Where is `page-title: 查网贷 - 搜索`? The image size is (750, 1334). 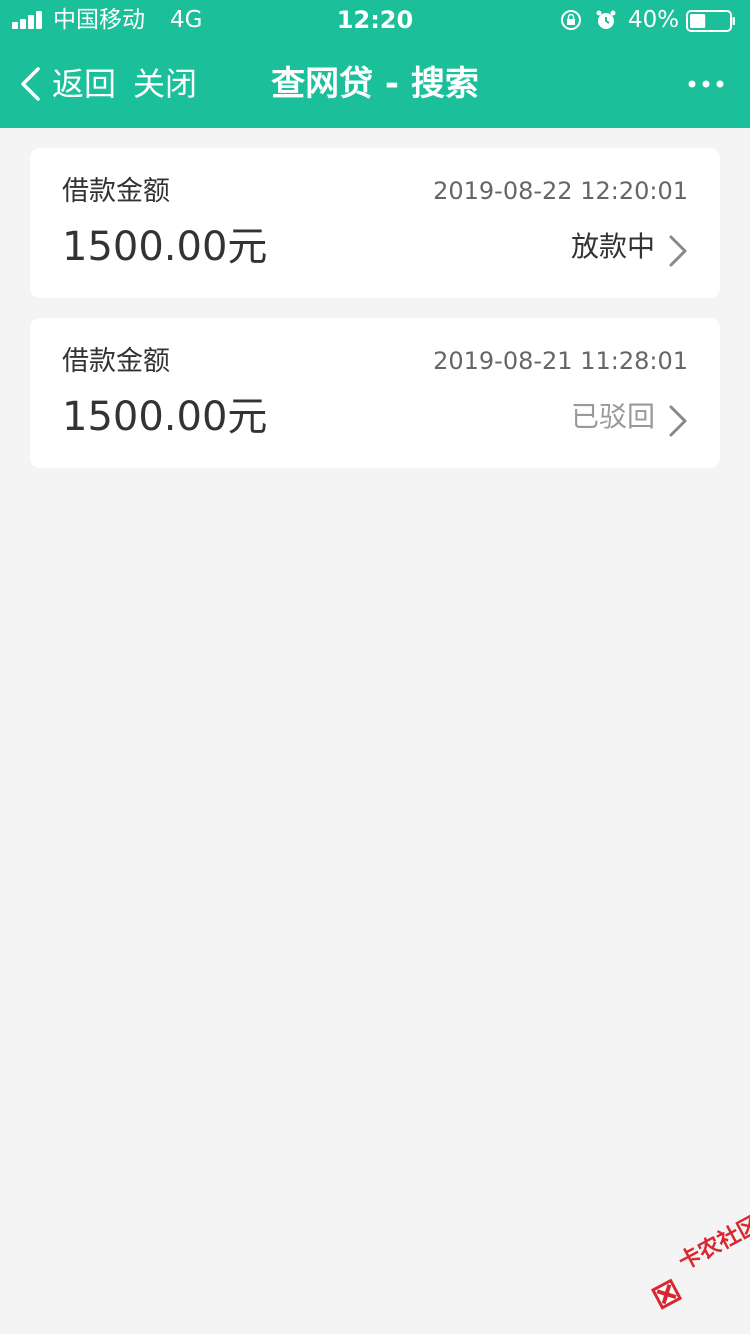
page-title: 查网贷 - 搜索 is located at coordinates (375, 84).